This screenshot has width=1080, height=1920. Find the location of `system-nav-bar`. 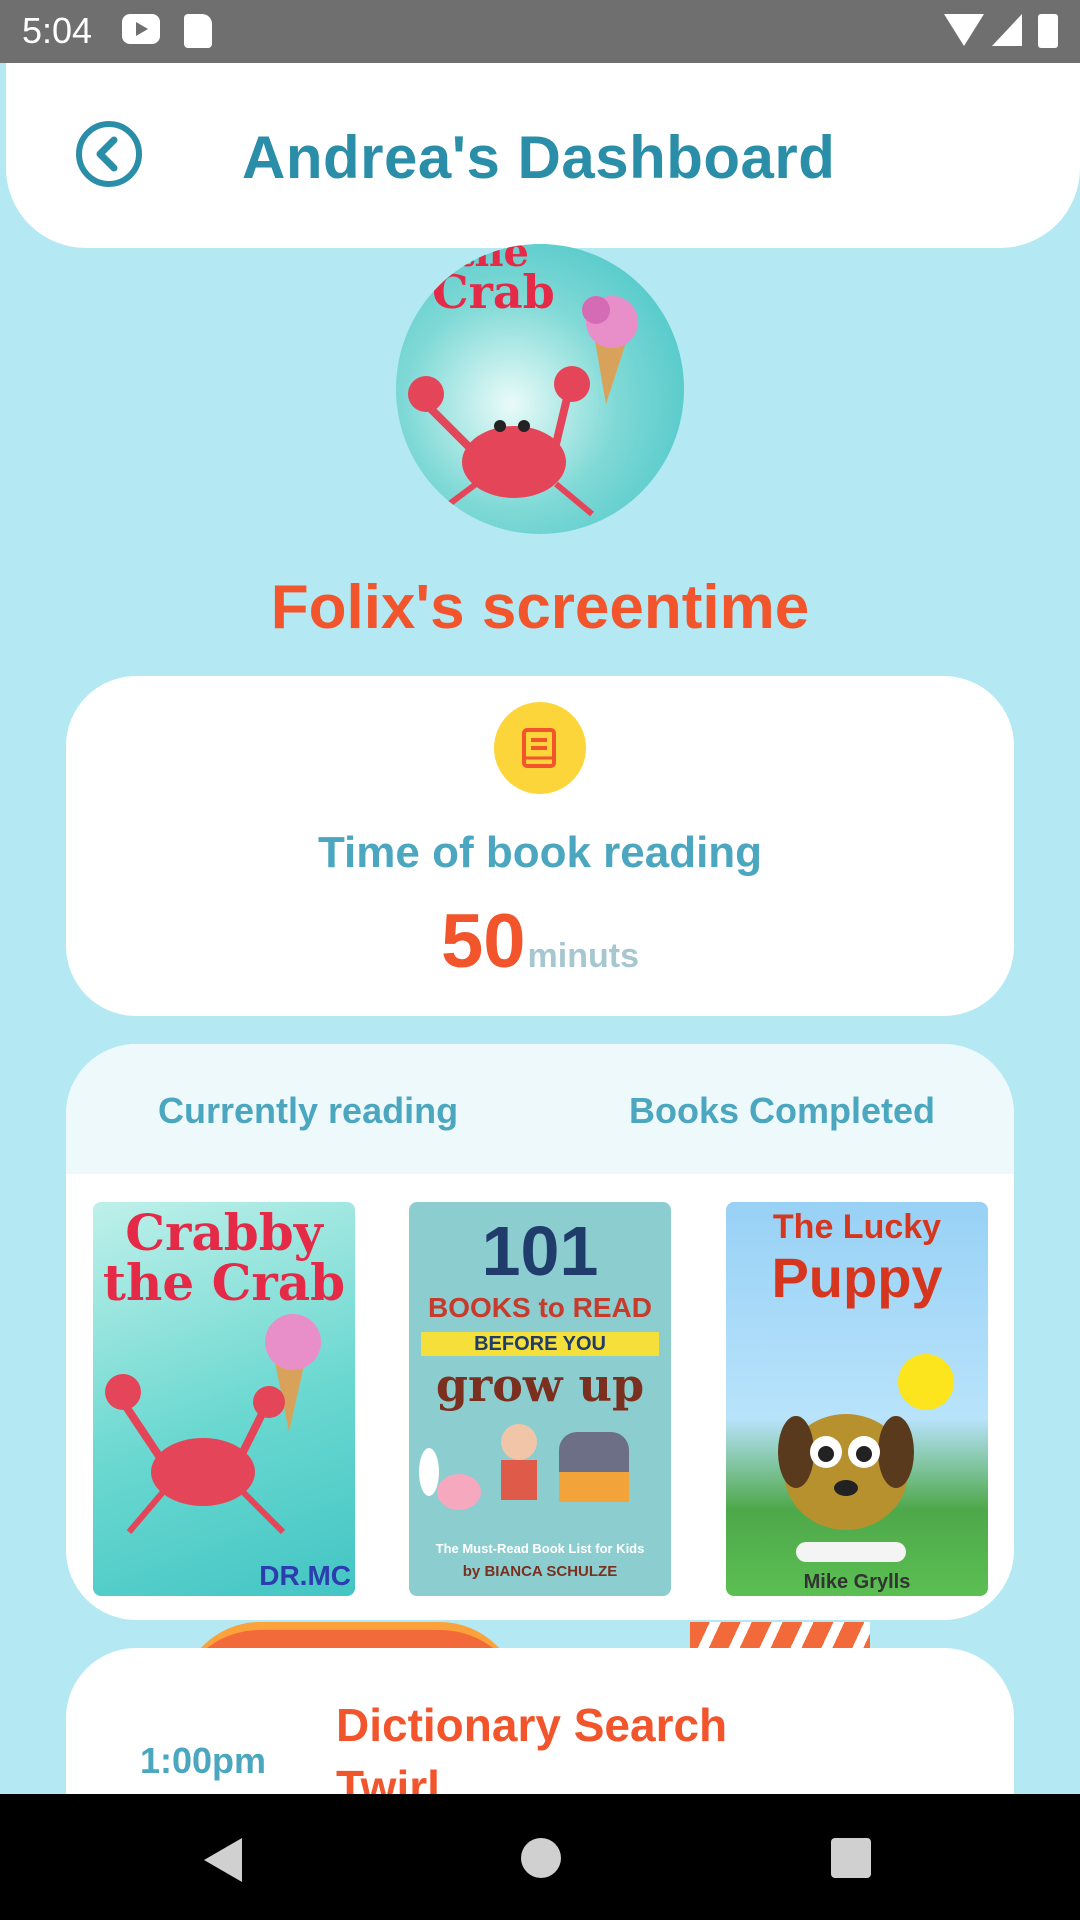

system-nav-bar is located at coordinates (540, 1857).